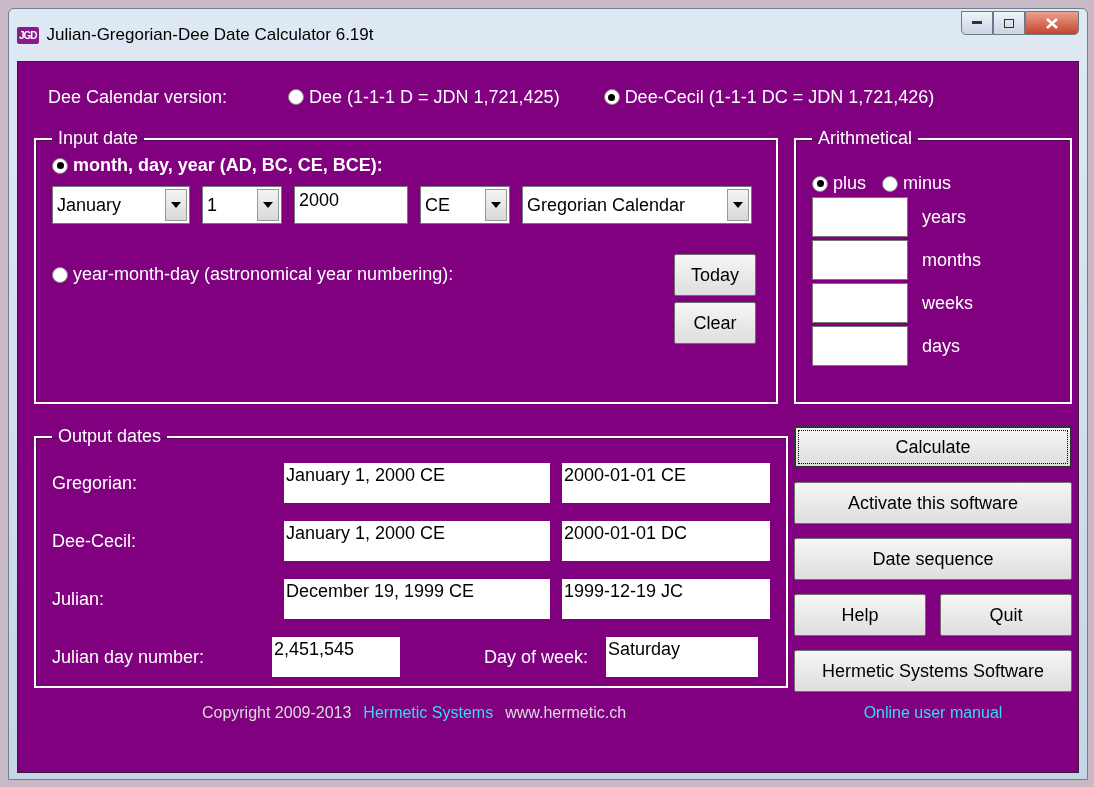  What do you see at coordinates (944, 217) in the screenshot?
I see `field-label: years` at bounding box center [944, 217].